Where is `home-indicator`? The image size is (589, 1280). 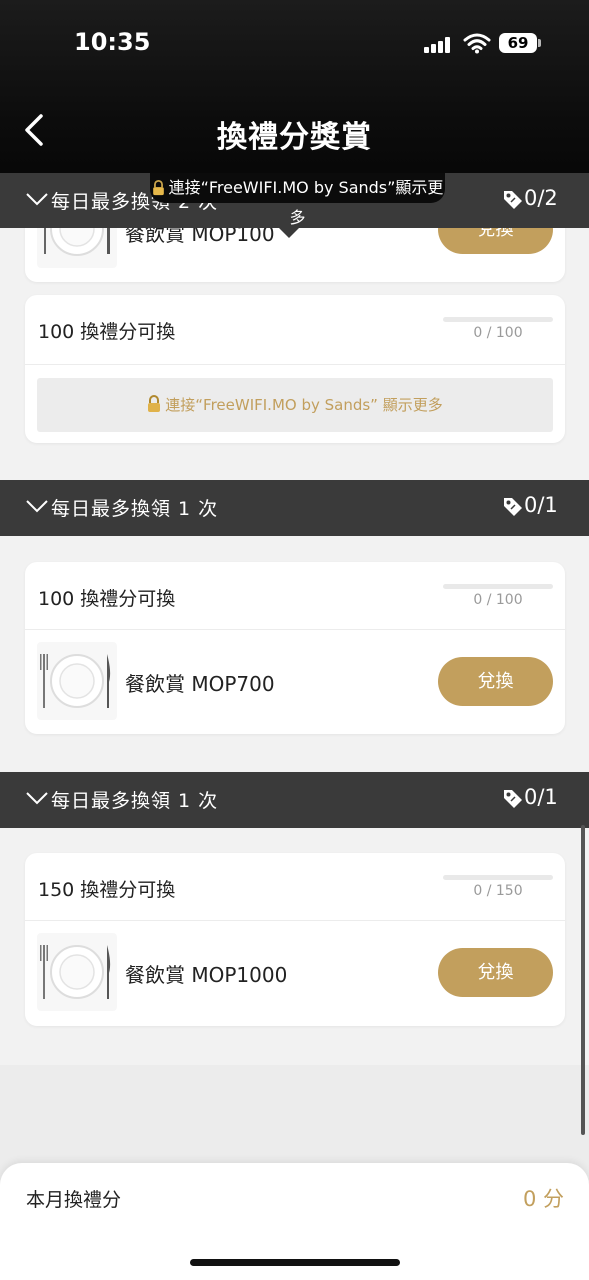
home-indicator is located at coordinates (295, 1262).